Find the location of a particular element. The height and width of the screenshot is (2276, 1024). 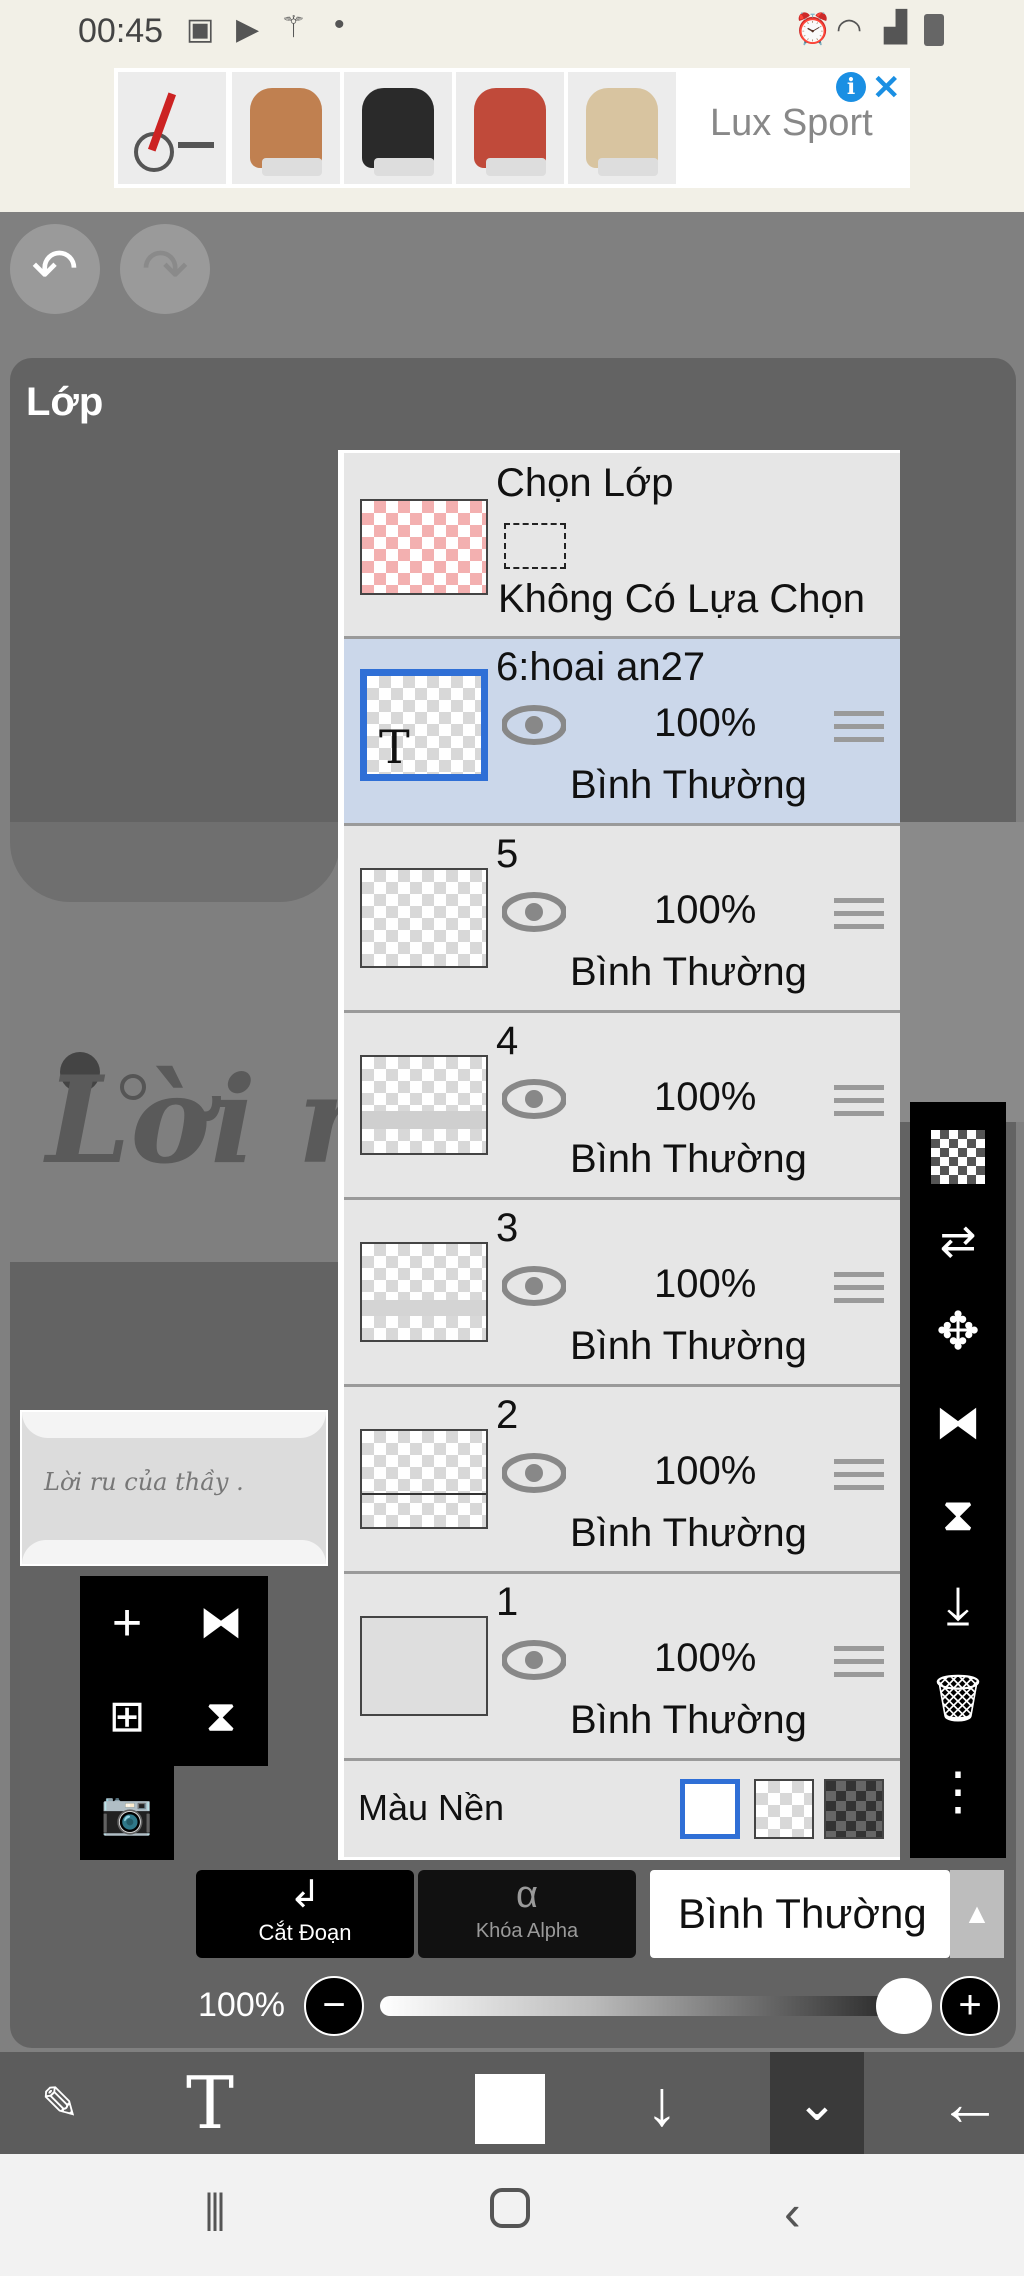

tool-switch-button: ✎ is located at coordinates (60, 2103).